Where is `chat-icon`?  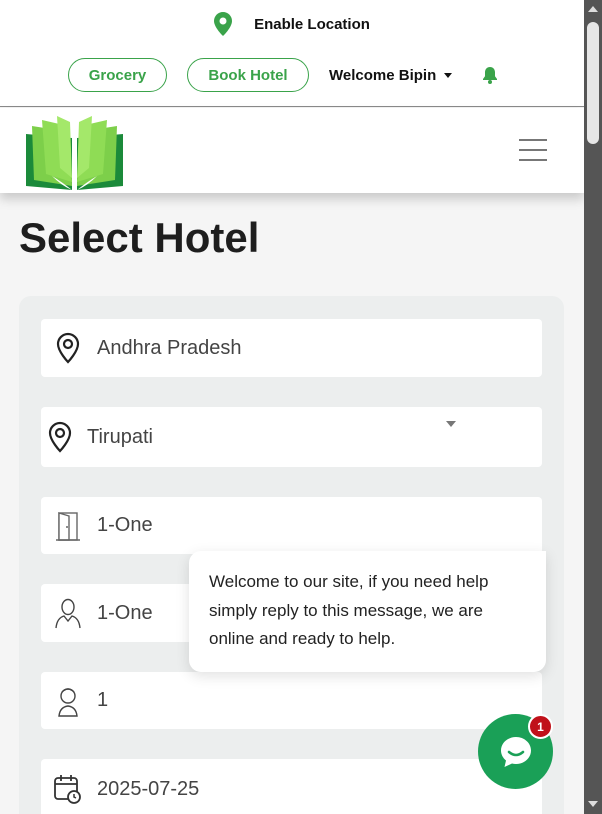
chat-icon is located at coordinates (515, 751).